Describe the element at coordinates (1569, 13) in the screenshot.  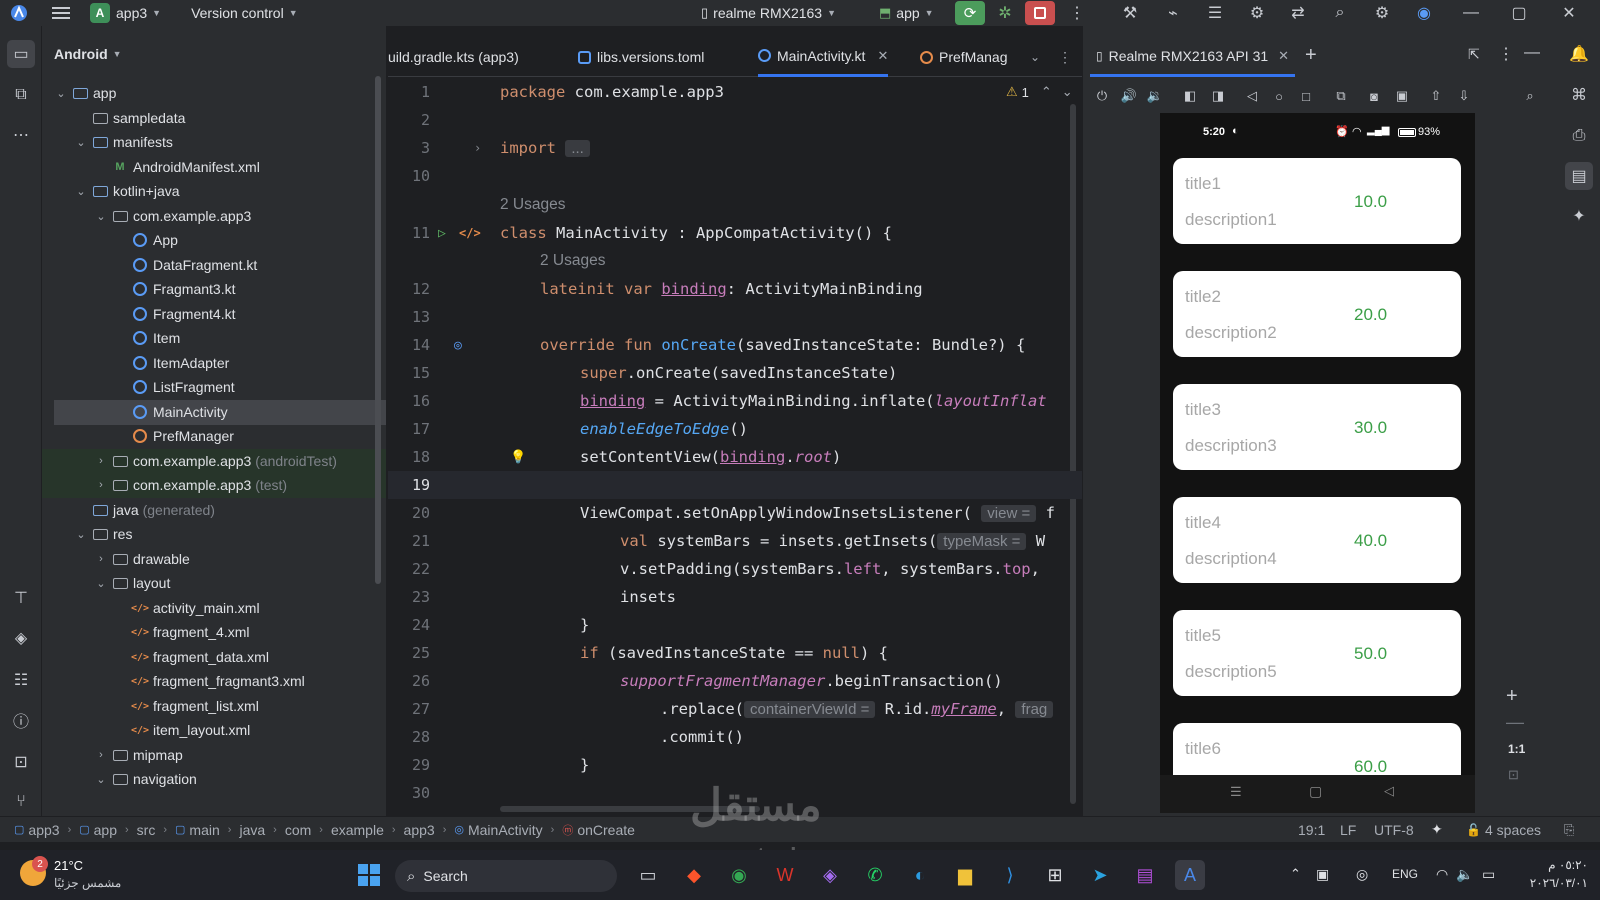
I see `close-icon: ✕` at that location.